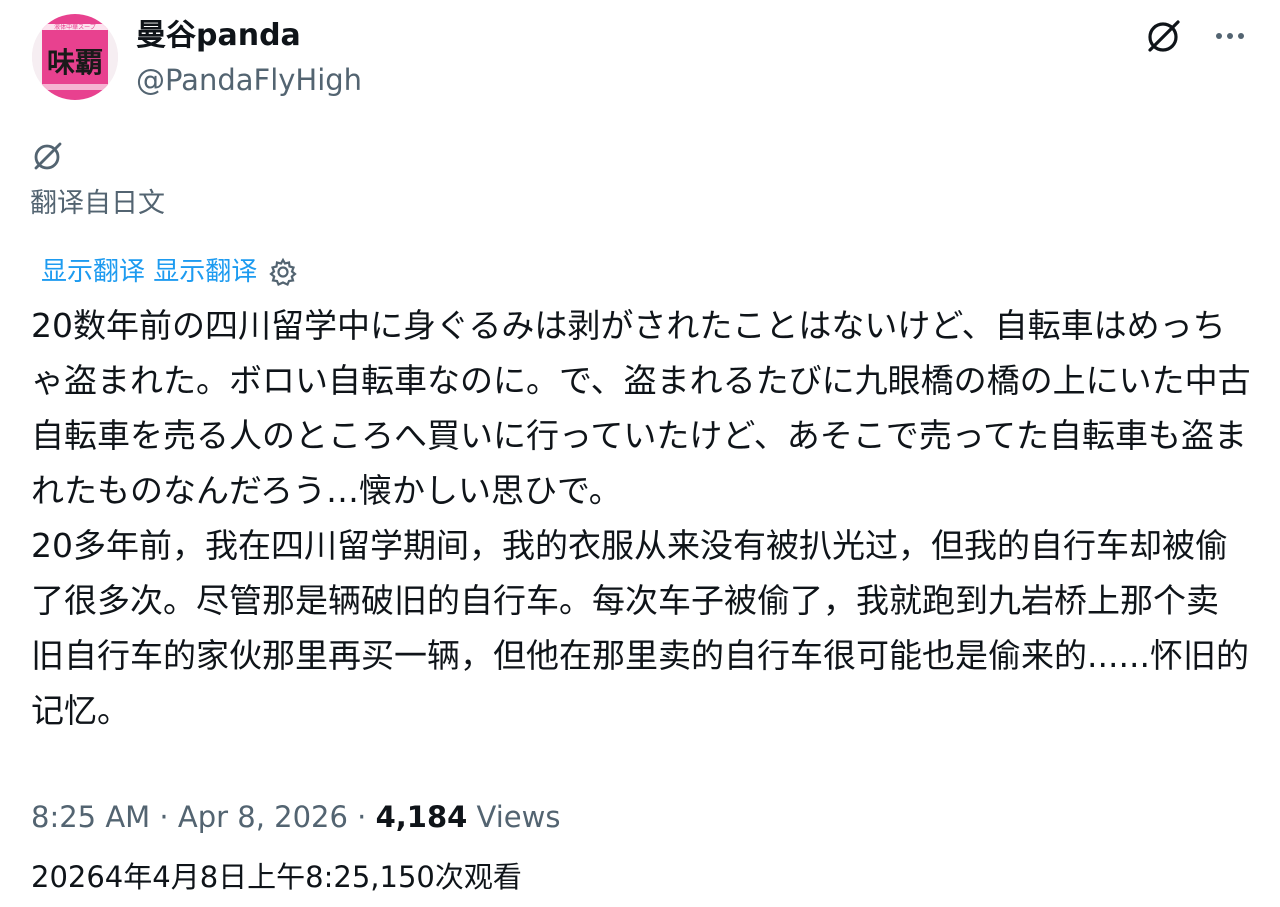  Describe the element at coordinates (97, 203) in the screenshot. I see `translated-from-label: 翻译自日文` at that location.